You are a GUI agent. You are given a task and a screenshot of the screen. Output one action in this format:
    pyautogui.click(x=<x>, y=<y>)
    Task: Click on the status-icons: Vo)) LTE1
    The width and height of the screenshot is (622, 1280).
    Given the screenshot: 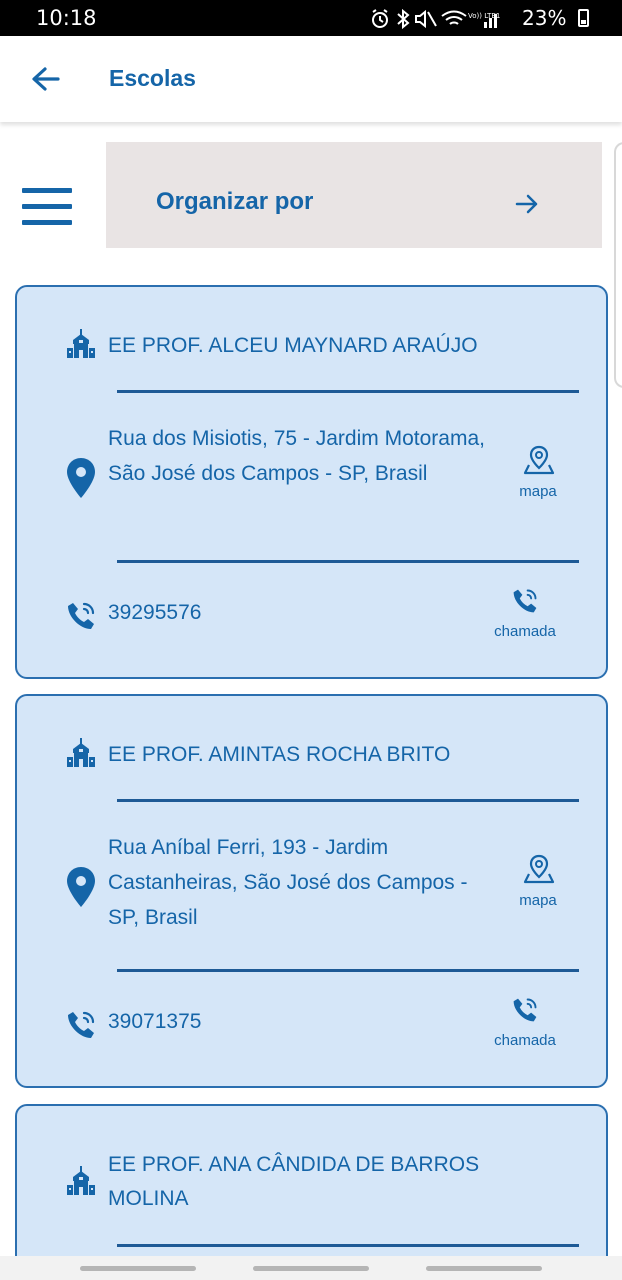 What is the action you would take?
    pyautogui.click(x=436, y=19)
    